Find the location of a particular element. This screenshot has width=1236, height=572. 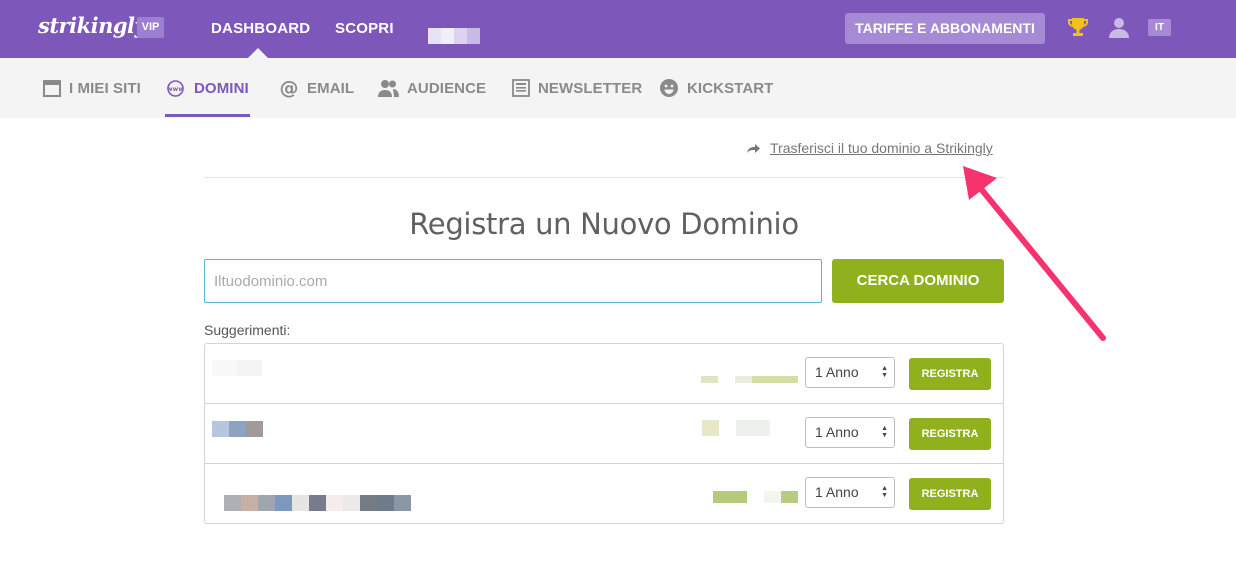

tab-label: AUDIENCE is located at coordinates (447, 88).